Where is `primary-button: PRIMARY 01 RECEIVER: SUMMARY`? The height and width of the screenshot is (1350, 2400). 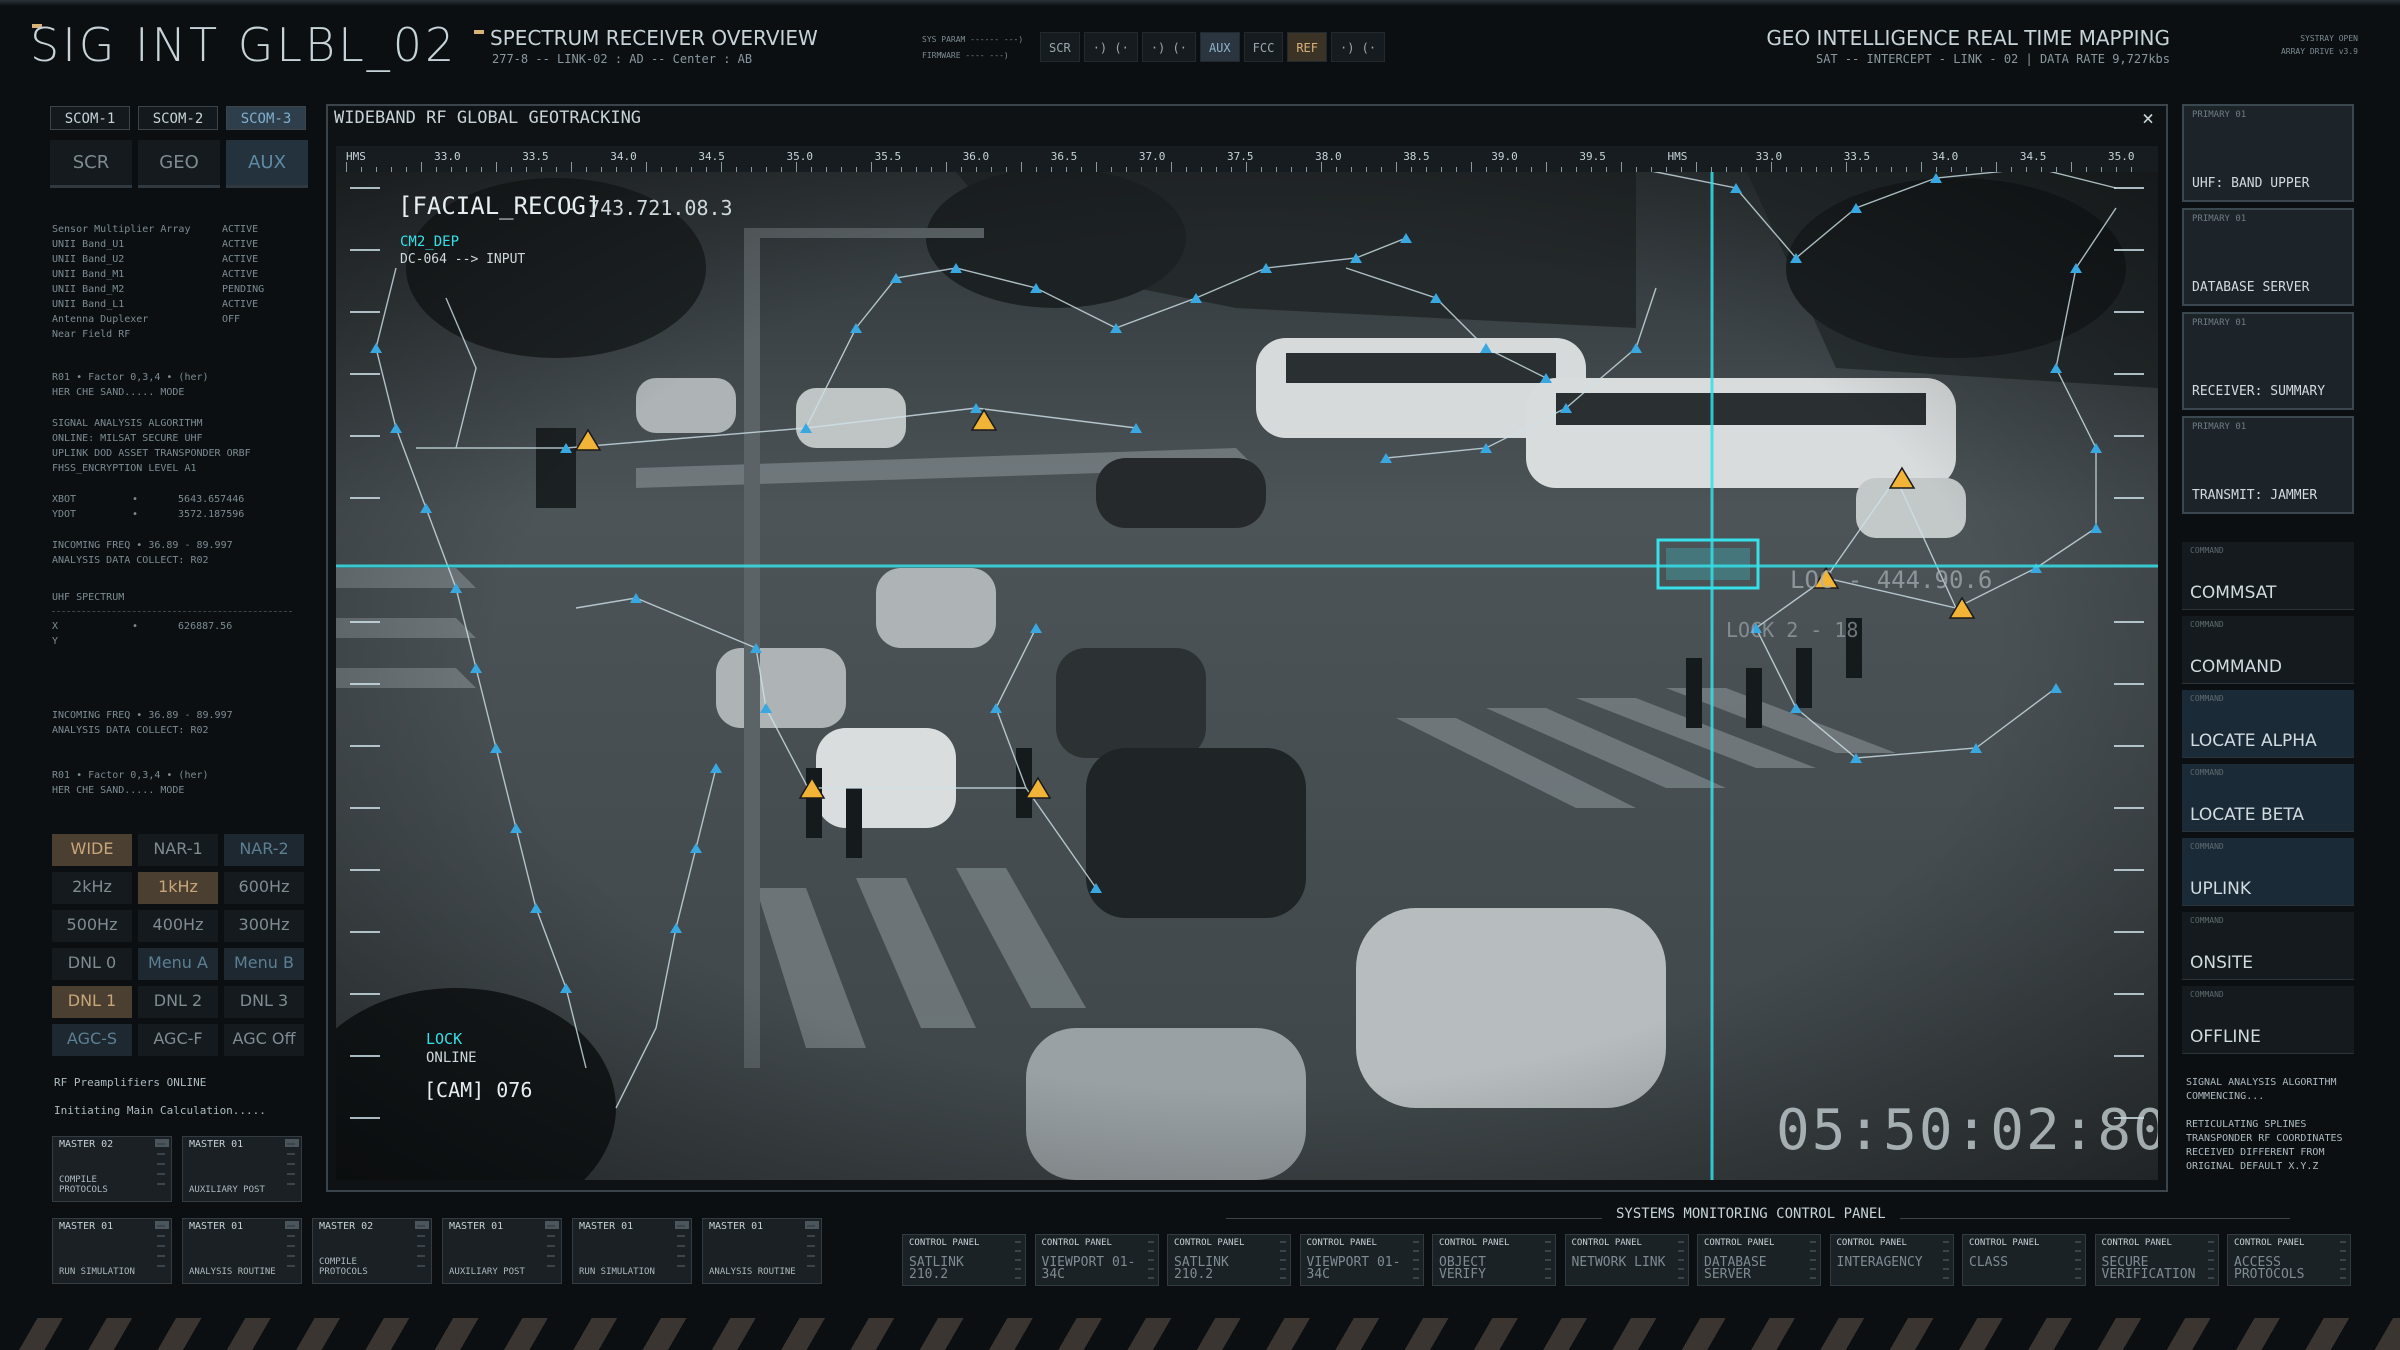 primary-button: PRIMARY 01 RECEIVER: SUMMARY is located at coordinates (2268, 361).